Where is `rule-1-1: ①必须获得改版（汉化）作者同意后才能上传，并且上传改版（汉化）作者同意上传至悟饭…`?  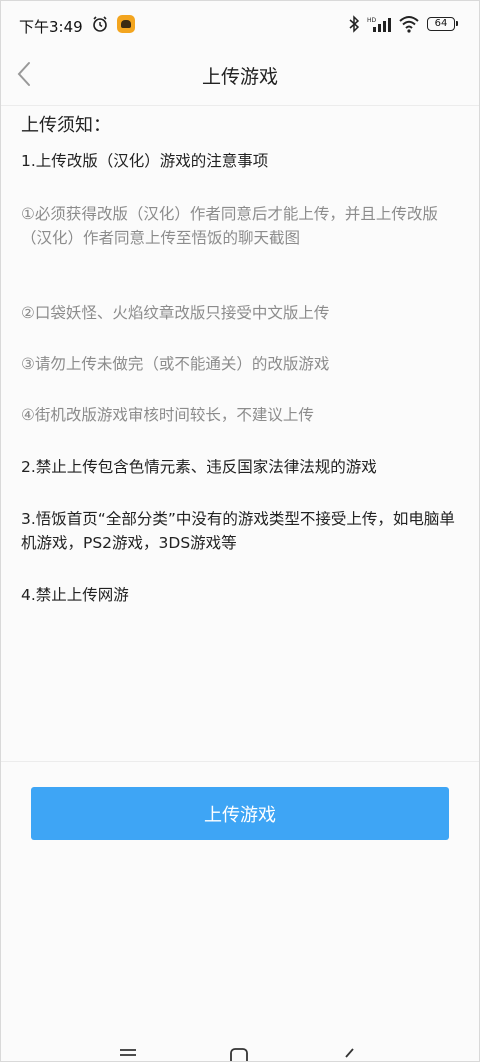 rule-1-1: ①必须获得改版（汉化）作者同意后才能上传，并且上传改版（汉化）作者同意上传至悟饭… is located at coordinates (229, 226).